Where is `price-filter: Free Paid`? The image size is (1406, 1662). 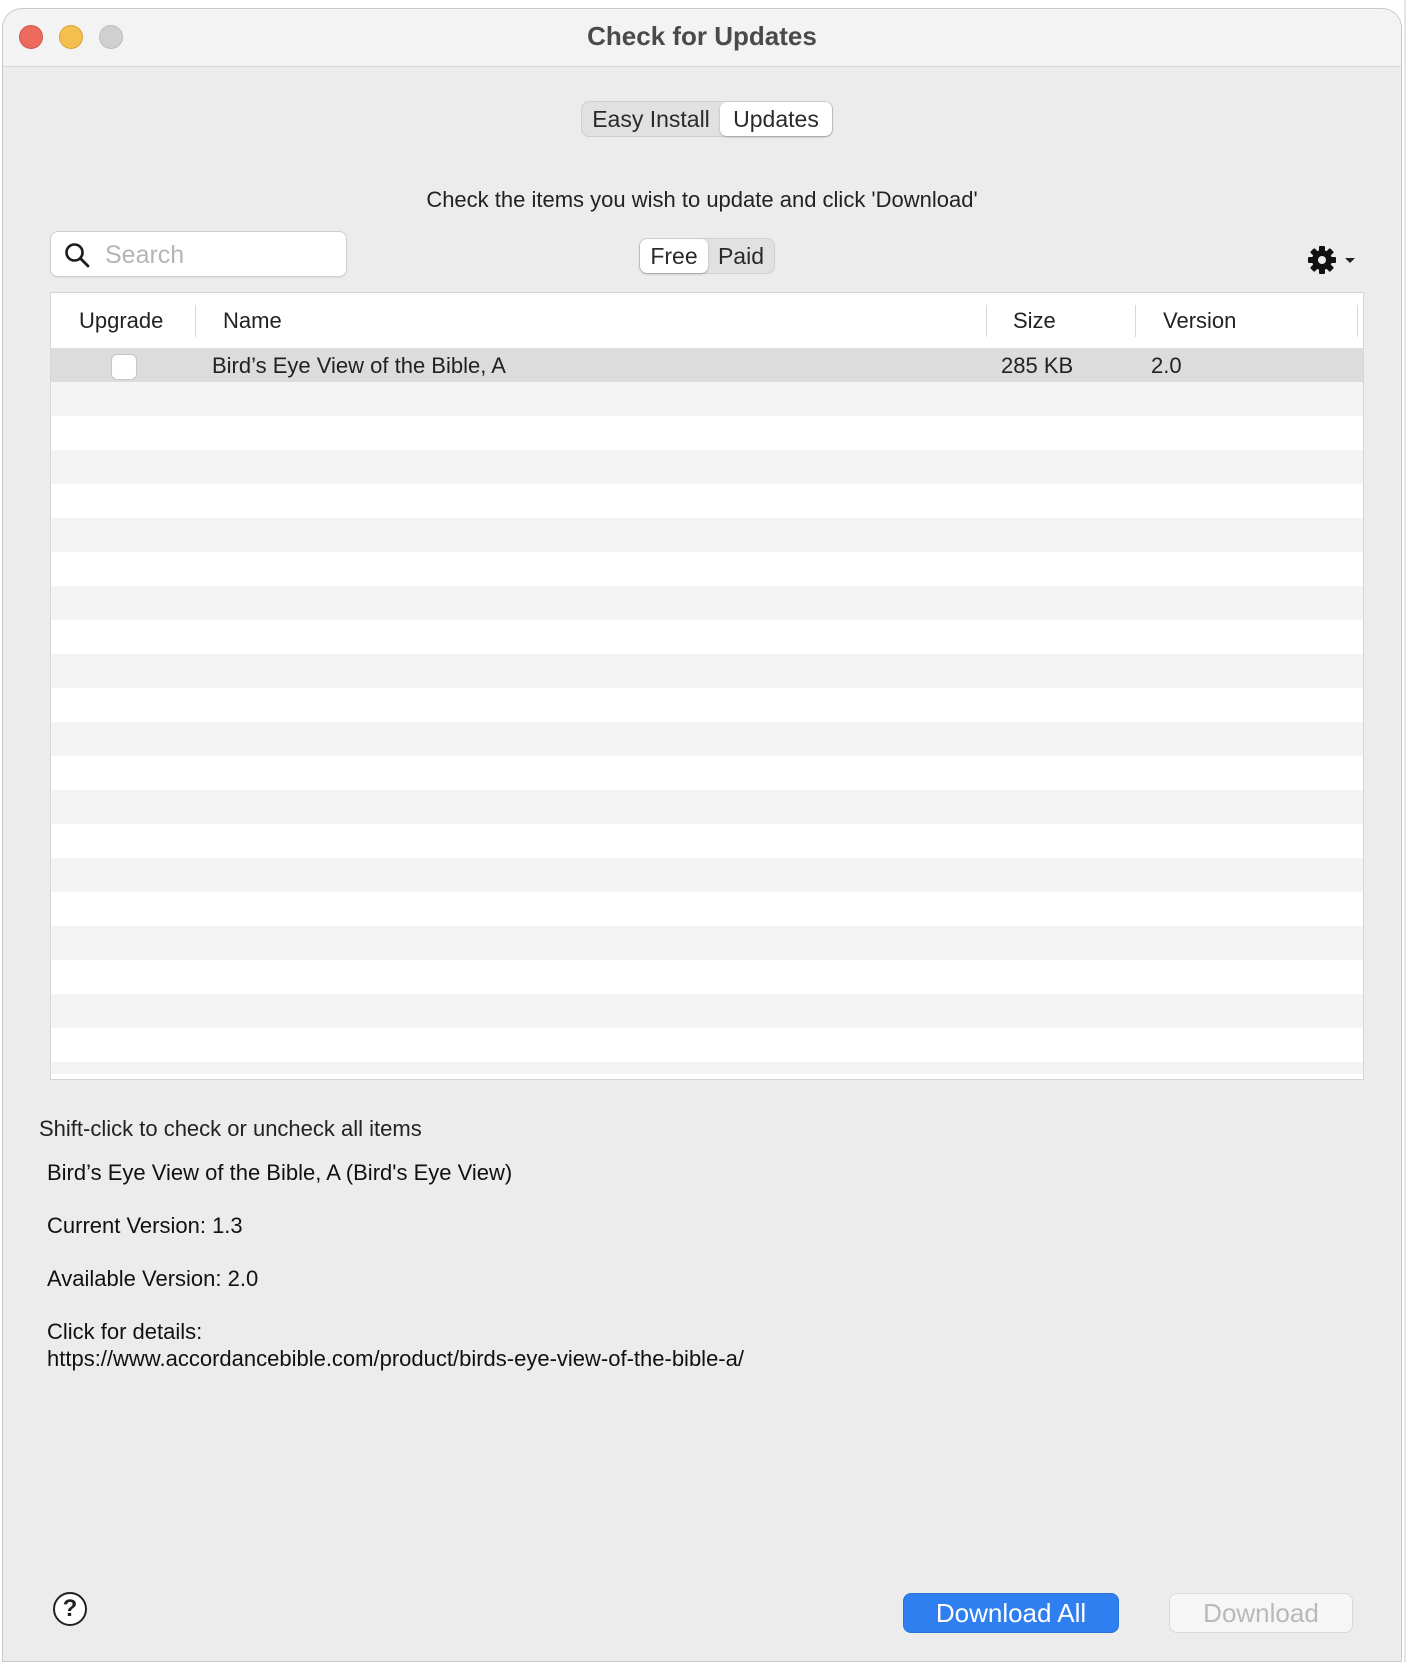
price-filter: Free Paid is located at coordinates (707, 256).